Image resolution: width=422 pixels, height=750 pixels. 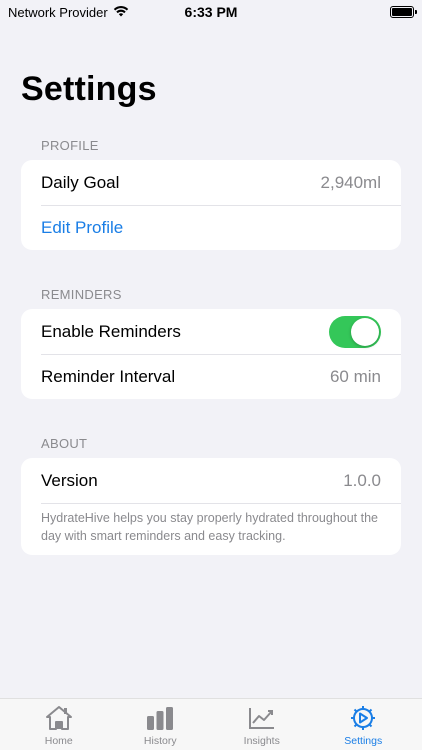 What do you see at coordinates (363, 718) in the screenshot?
I see `gear-icon` at bounding box center [363, 718].